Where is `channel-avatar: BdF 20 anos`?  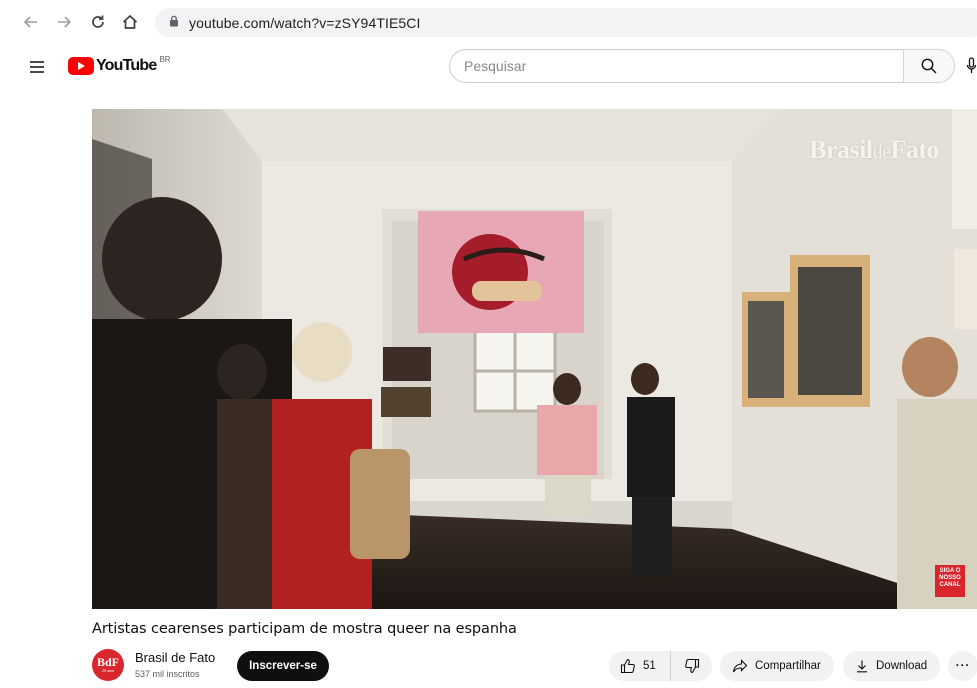 channel-avatar: BdF 20 anos is located at coordinates (108, 665).